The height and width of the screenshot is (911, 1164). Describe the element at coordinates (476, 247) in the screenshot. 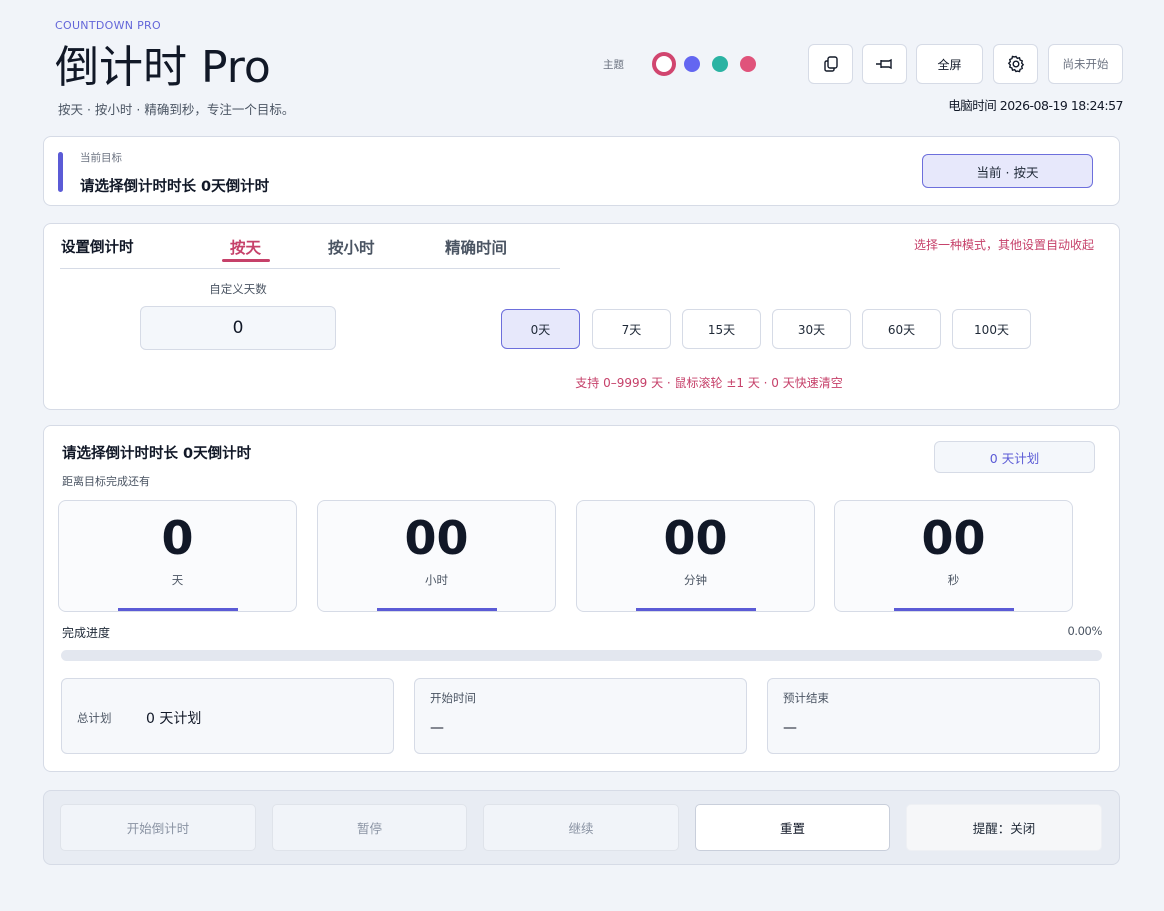

I see `tab-exact-time: 精确时间` at that location.